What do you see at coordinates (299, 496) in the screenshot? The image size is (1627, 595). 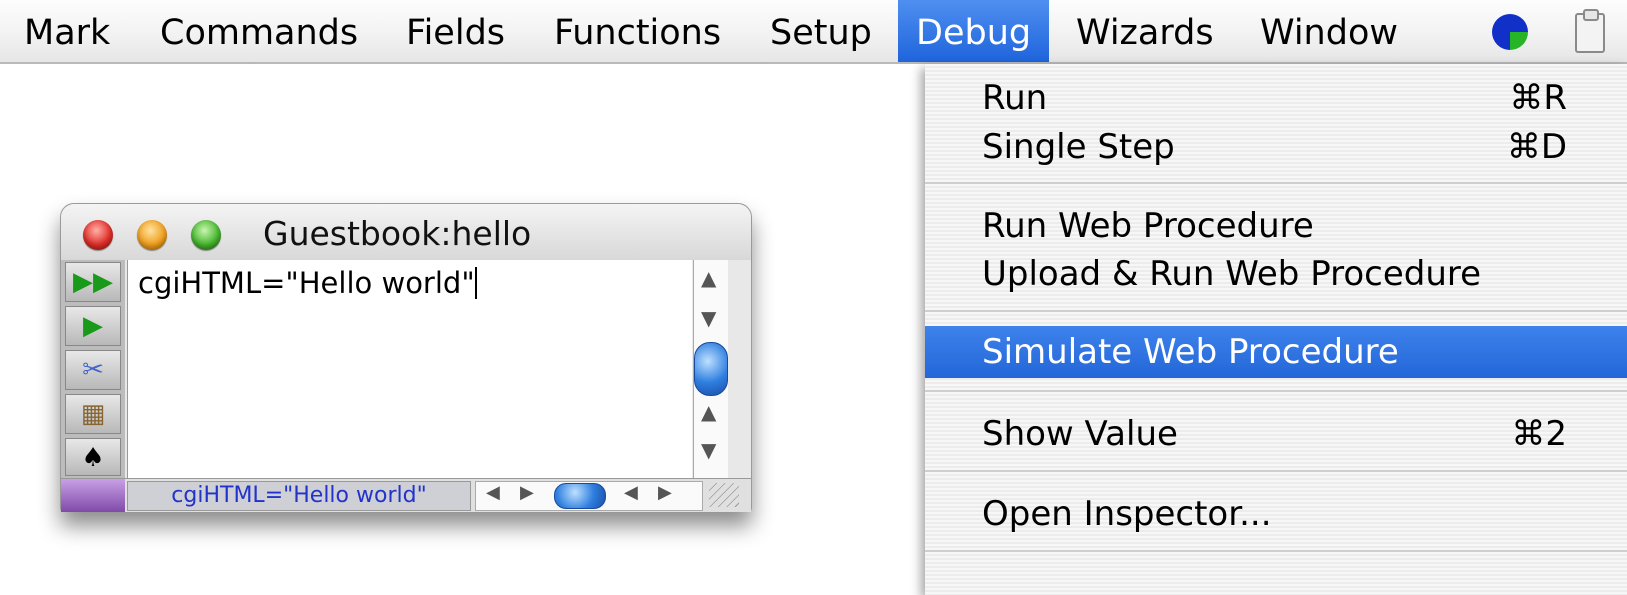 I see `status-field: cgiHTML="Hello world"` at bounding box center [299, 496].